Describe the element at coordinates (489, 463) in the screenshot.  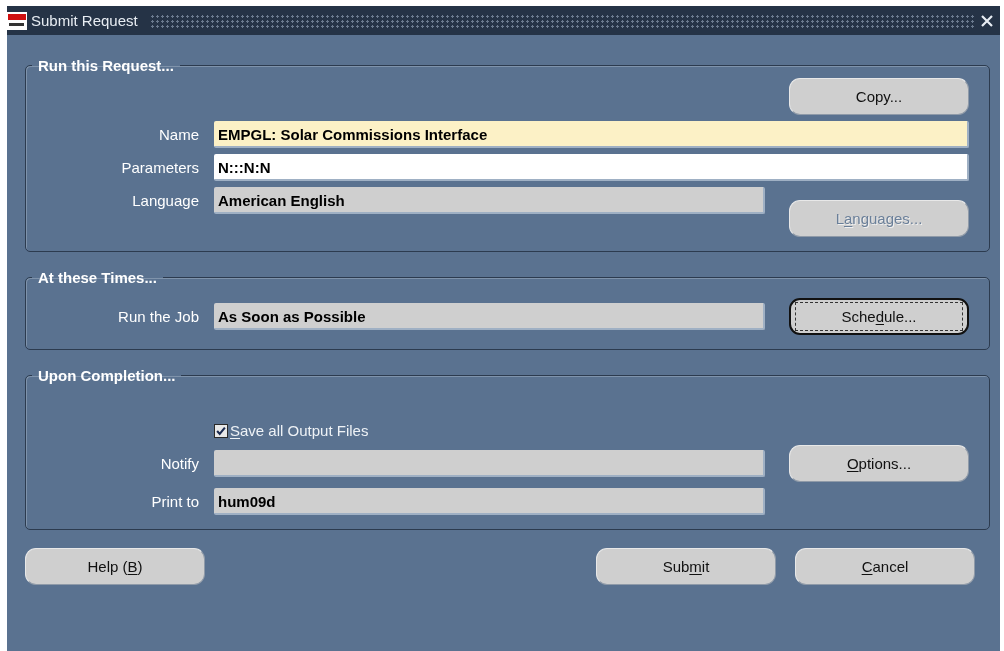
I see `input-field` at that location.